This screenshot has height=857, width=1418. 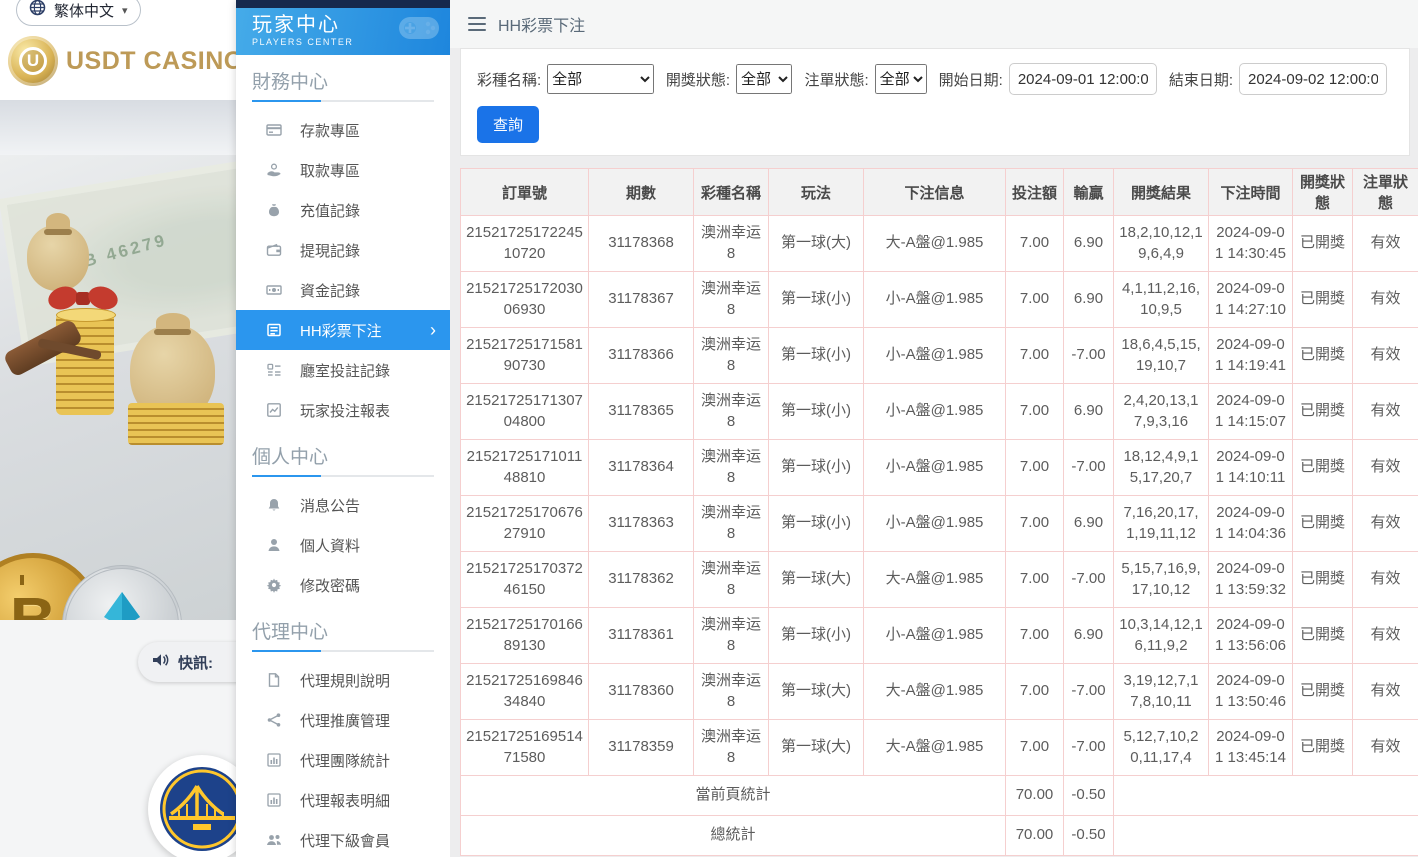 I want to click on col-play-type: 玩法, so click(x=816, y=192).